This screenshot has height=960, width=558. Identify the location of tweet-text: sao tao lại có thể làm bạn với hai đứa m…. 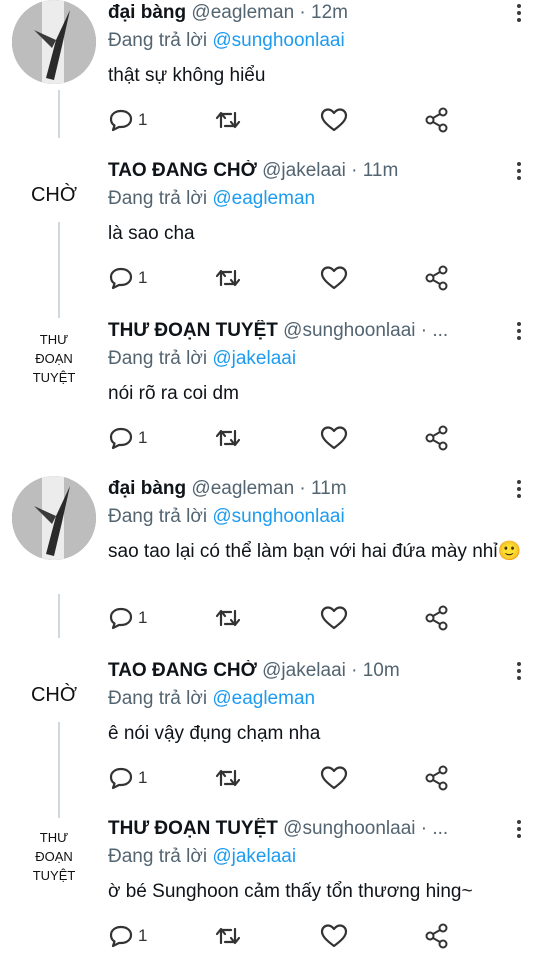
(315, 551).